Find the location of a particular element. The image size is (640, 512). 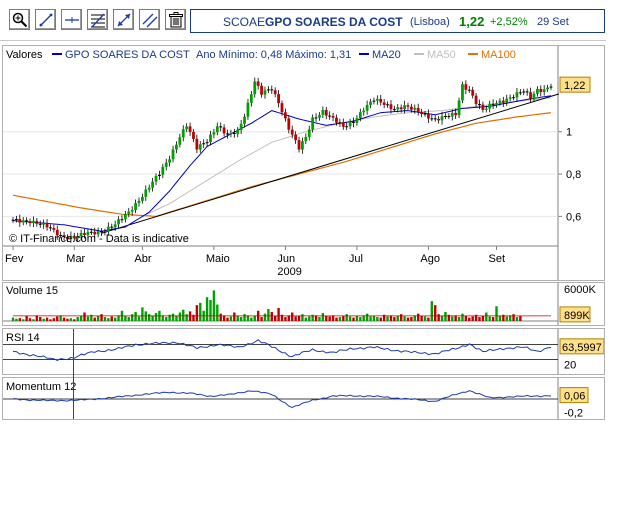

legend-ma20: MA20 is located at coordinates (386, 55).